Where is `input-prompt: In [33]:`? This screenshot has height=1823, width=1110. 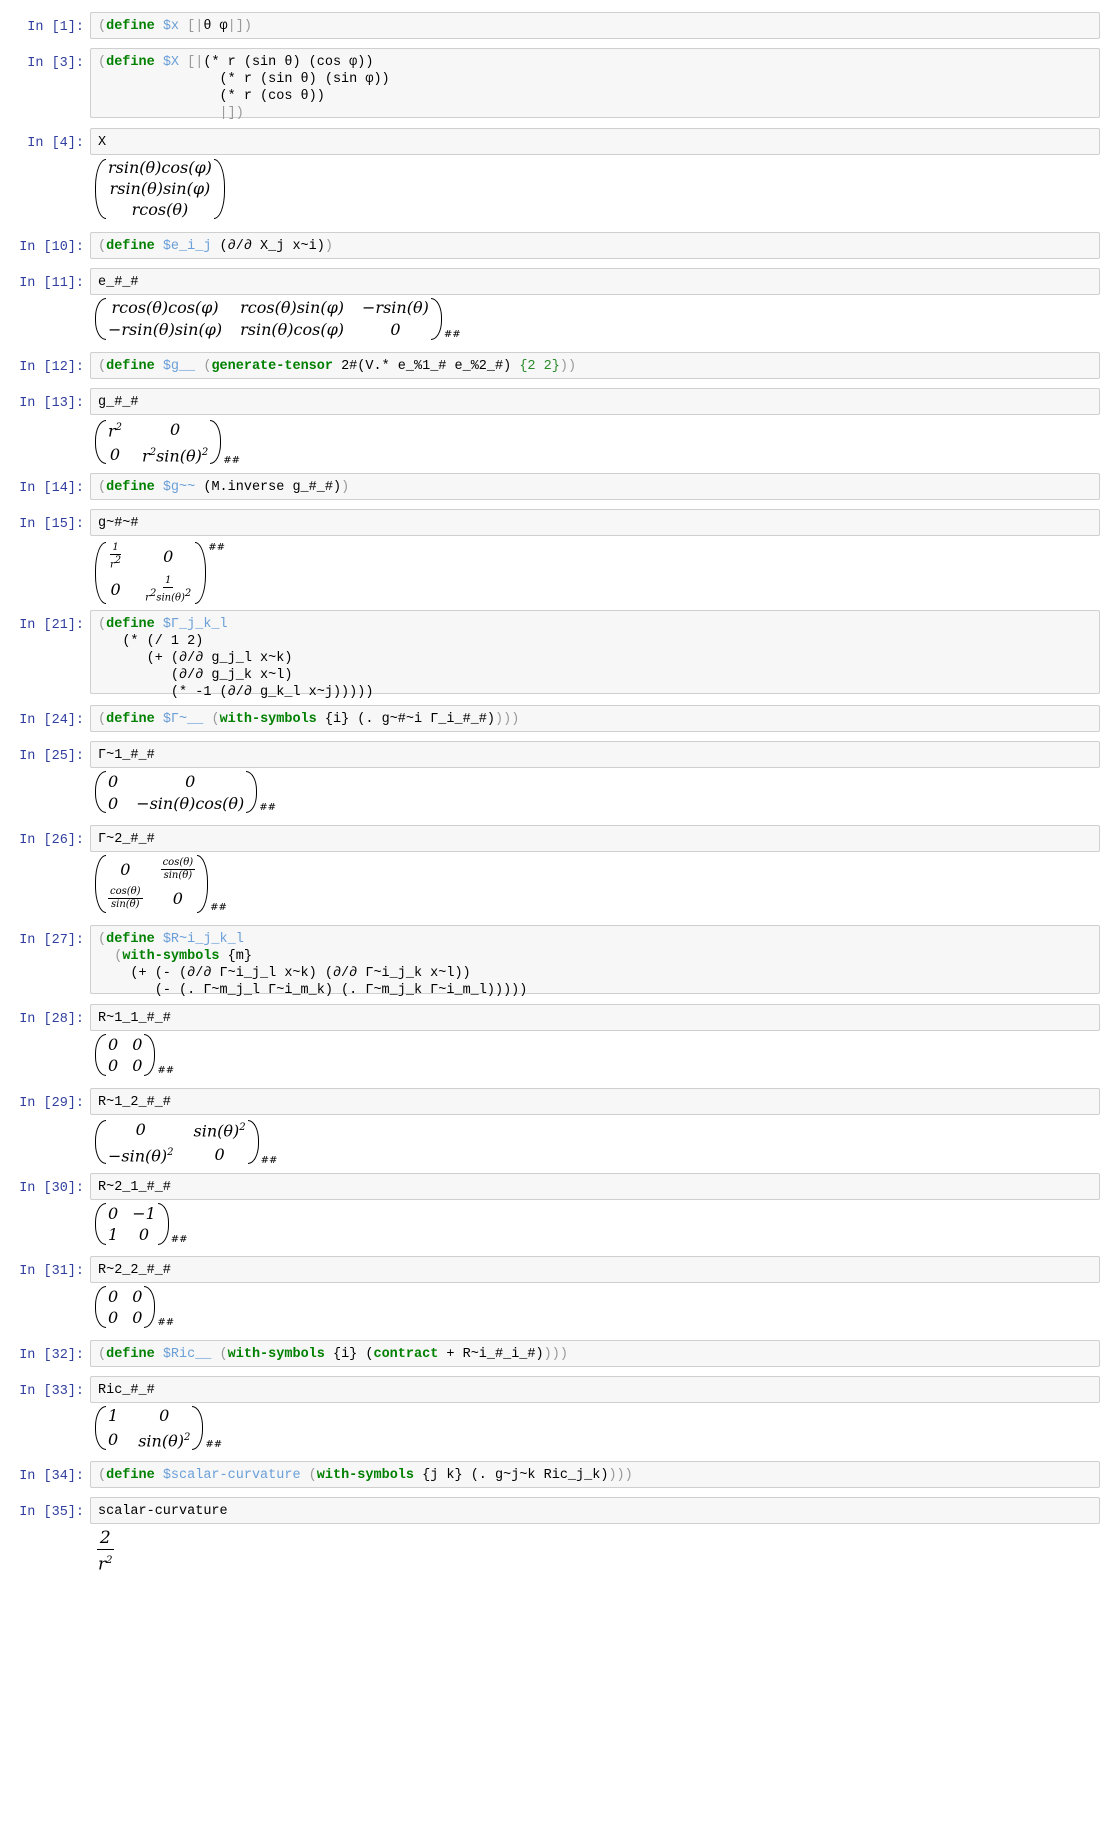 input-prompt: In [33]: is located at coordinates (51, 1391).